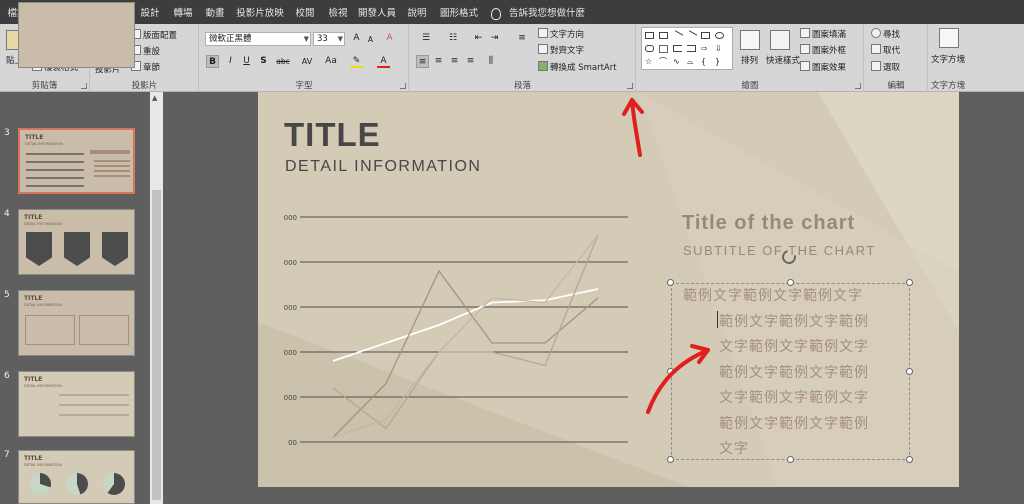 Image resolution: width=1024 pixels, height=504 pixels. I want to click on textbox-vertical-icon, so click(663, 35).